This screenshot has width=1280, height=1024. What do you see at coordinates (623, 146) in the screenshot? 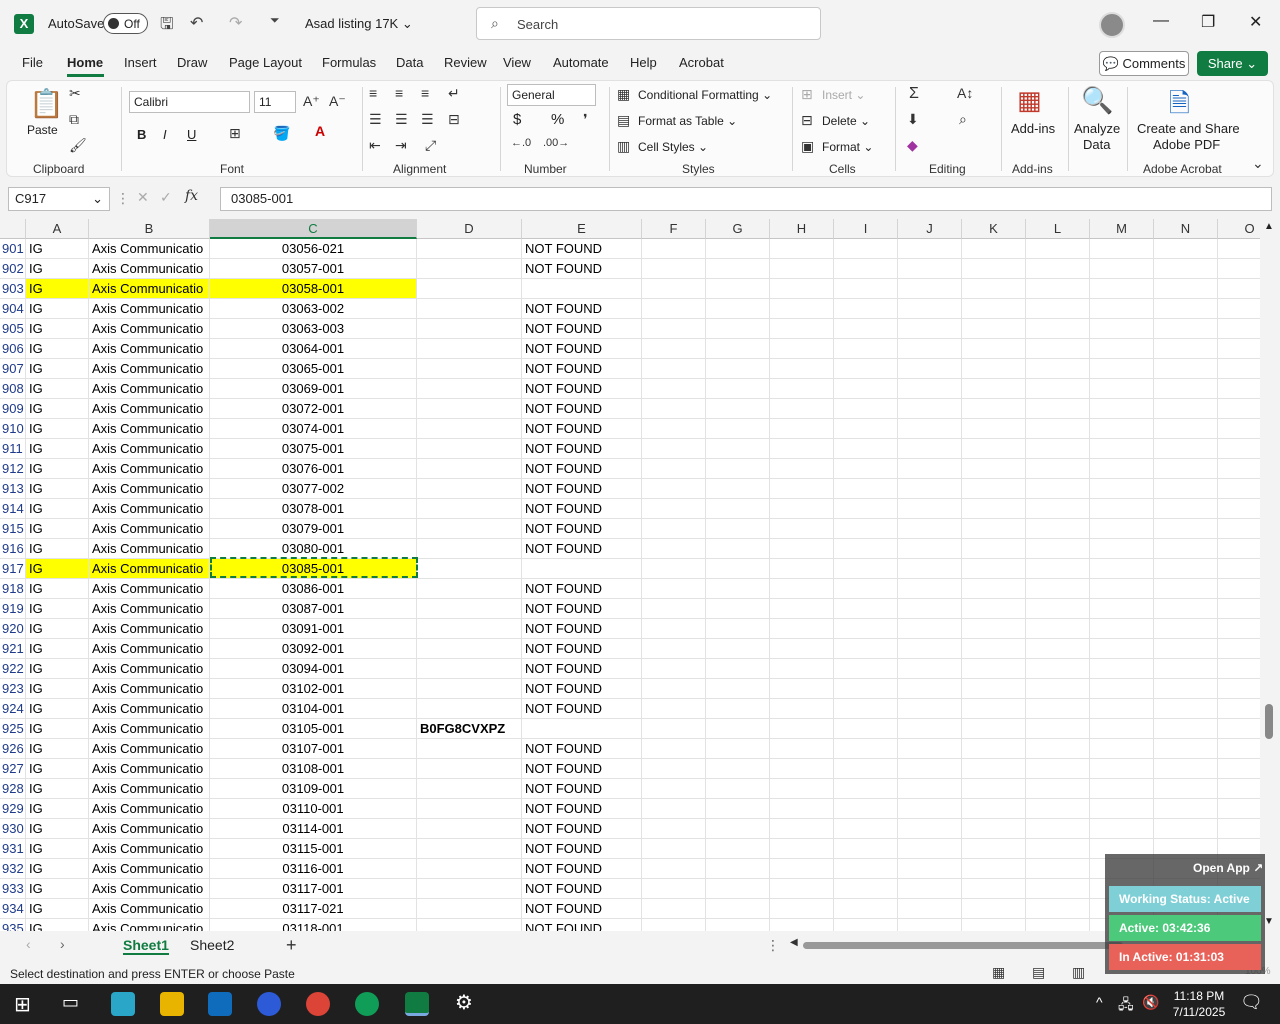
I see `cell-styles-icon: ▥` at bounding box center [623, 146].